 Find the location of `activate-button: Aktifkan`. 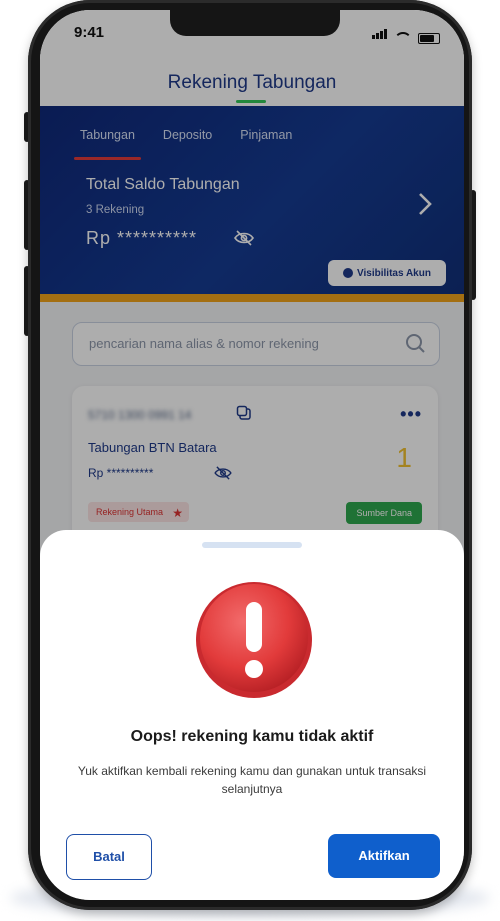

activate-button: Aktifkan is located at coordinates (384, 856).